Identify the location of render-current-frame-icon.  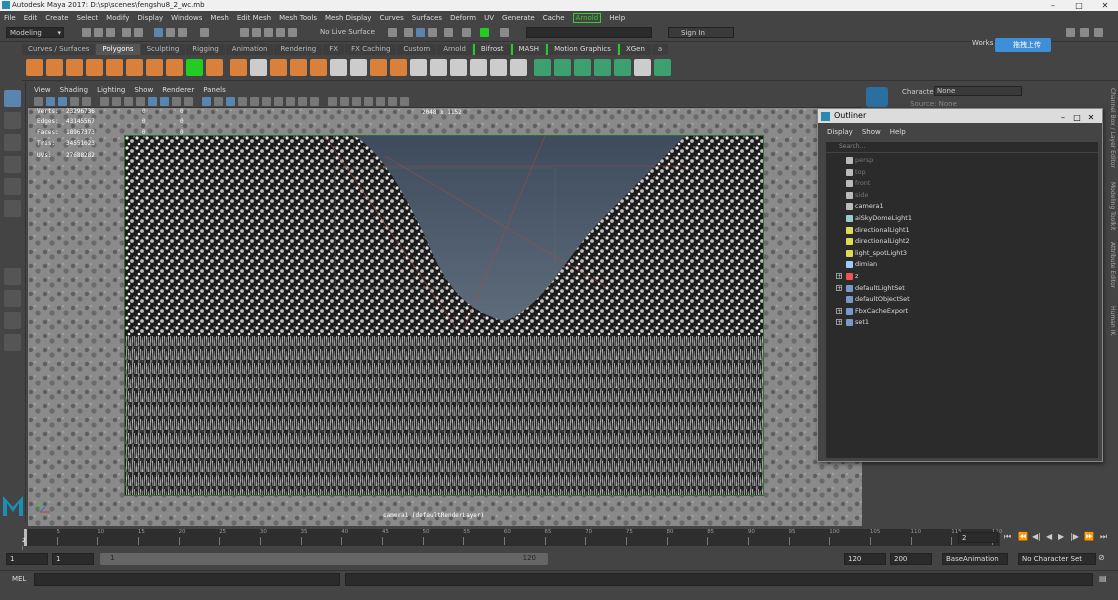
(420, 32).